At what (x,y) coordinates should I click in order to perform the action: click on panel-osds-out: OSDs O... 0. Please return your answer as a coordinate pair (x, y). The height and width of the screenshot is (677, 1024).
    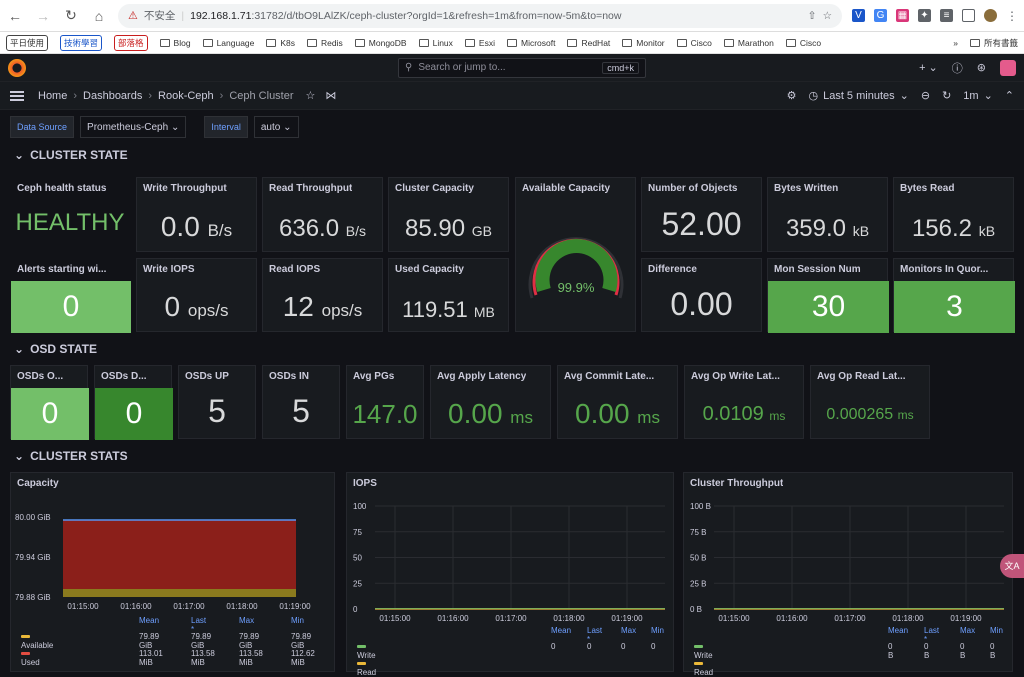
    Looking at the image, I should click on (49, 402).